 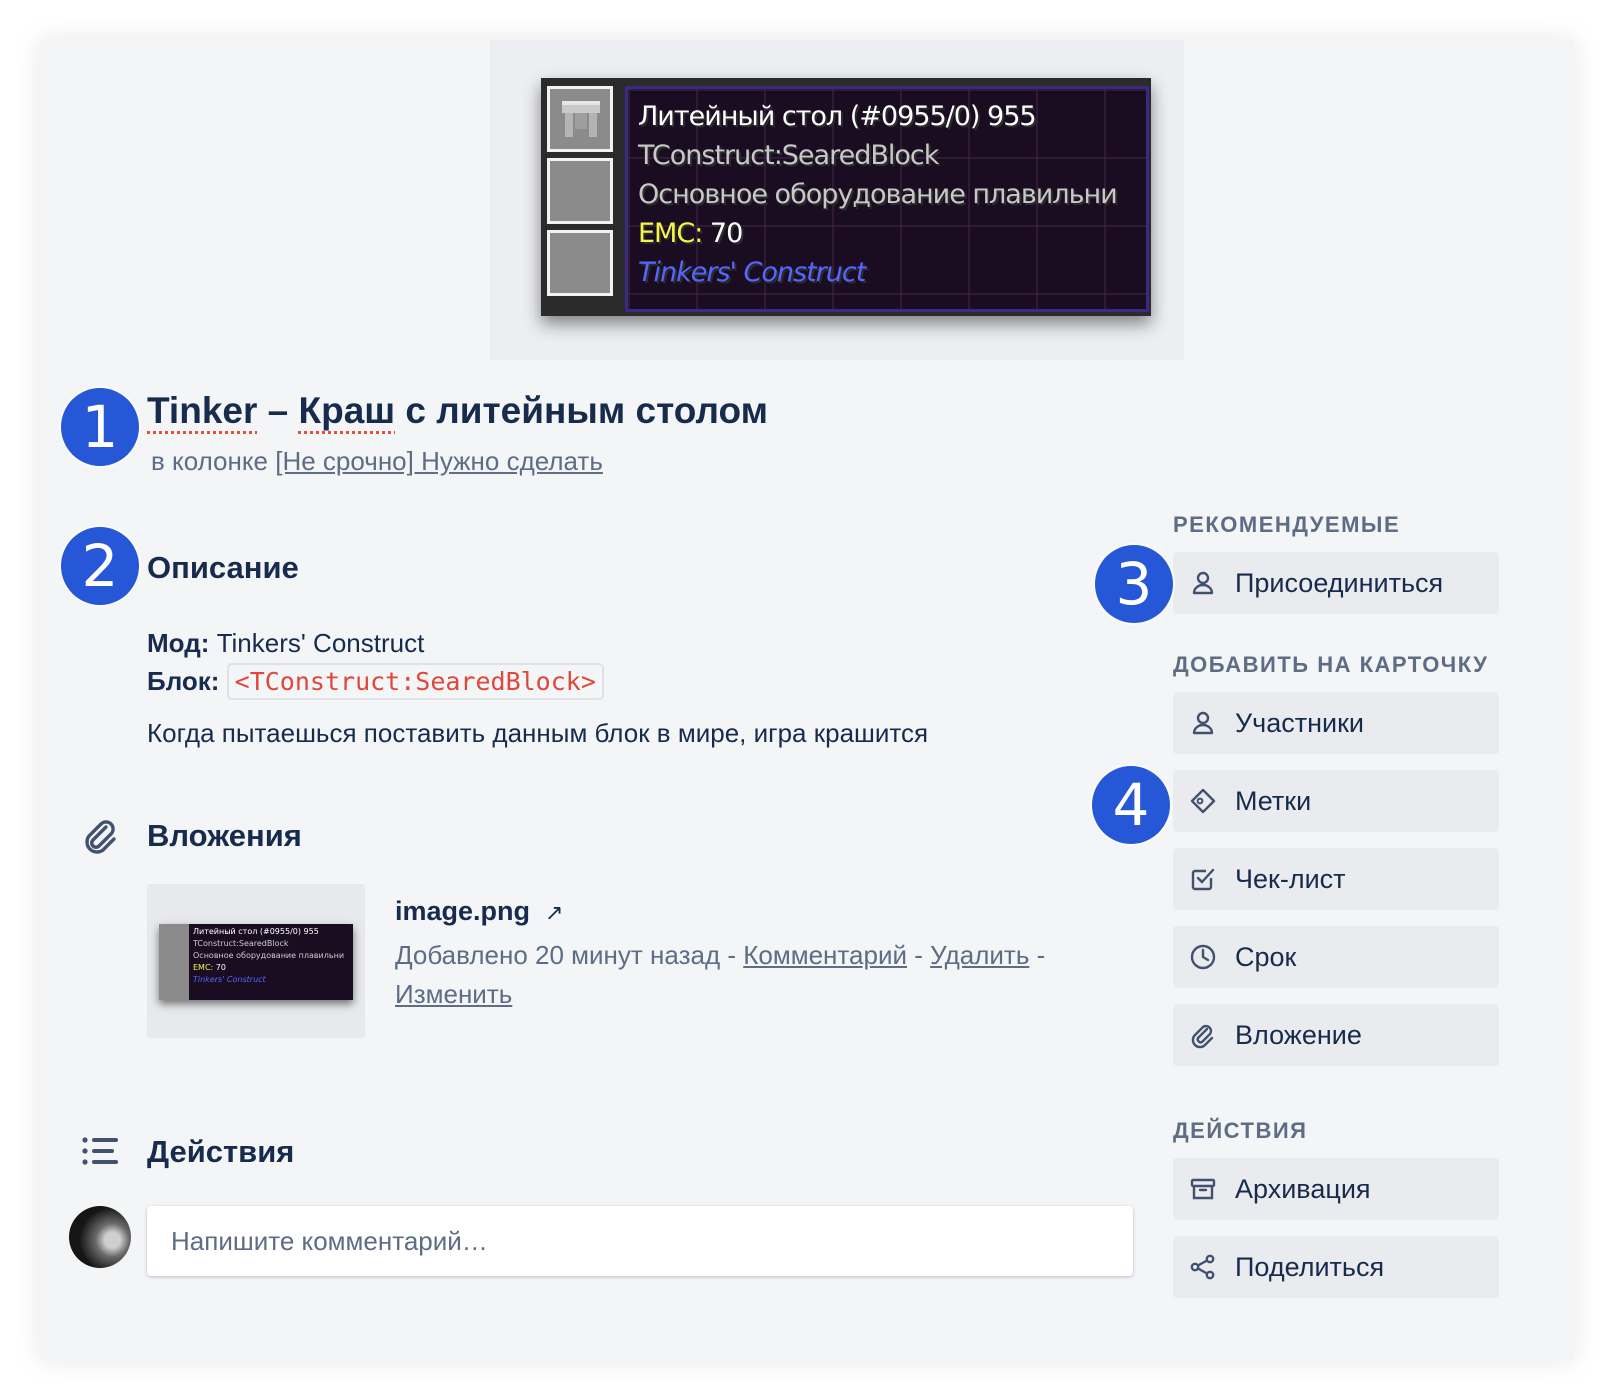 I want to click on list-name-link: [Не срочно] Нужно сделать, so click(x=439, y=461).